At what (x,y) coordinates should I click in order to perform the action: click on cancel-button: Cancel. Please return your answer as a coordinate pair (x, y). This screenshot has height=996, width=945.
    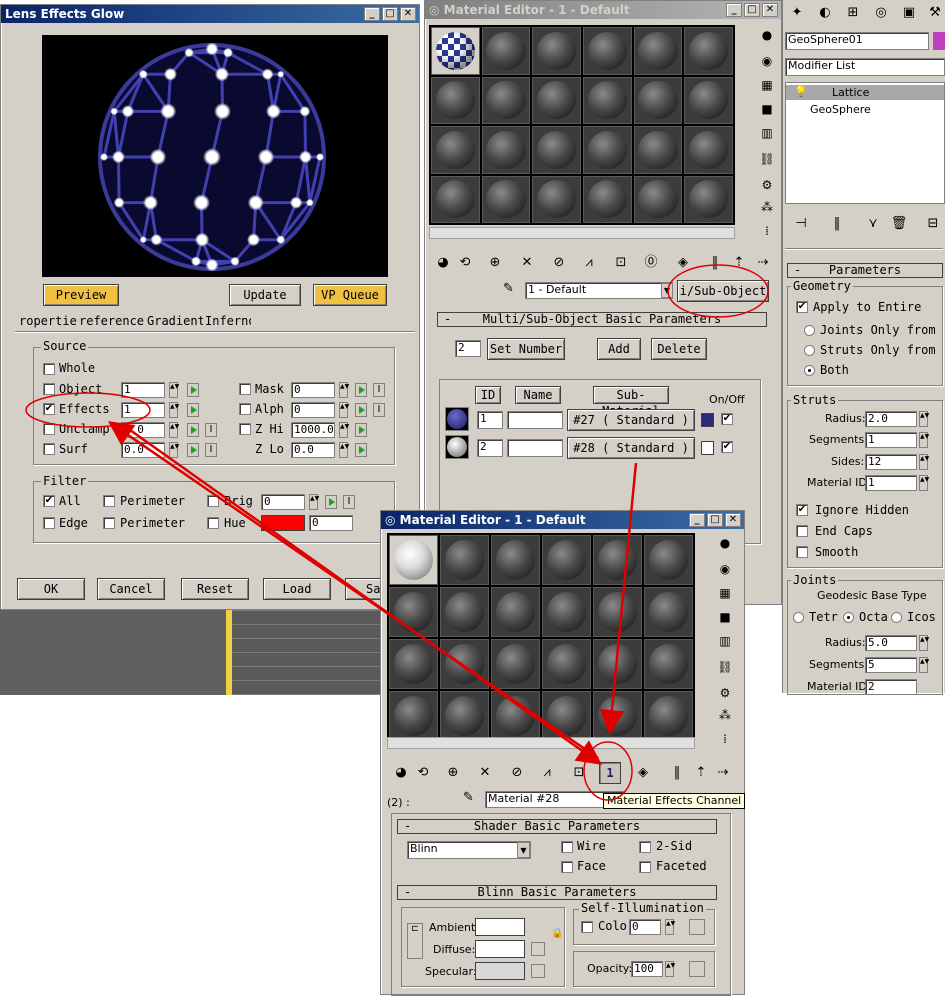
    Looking at the image, I should click on (131, 589).